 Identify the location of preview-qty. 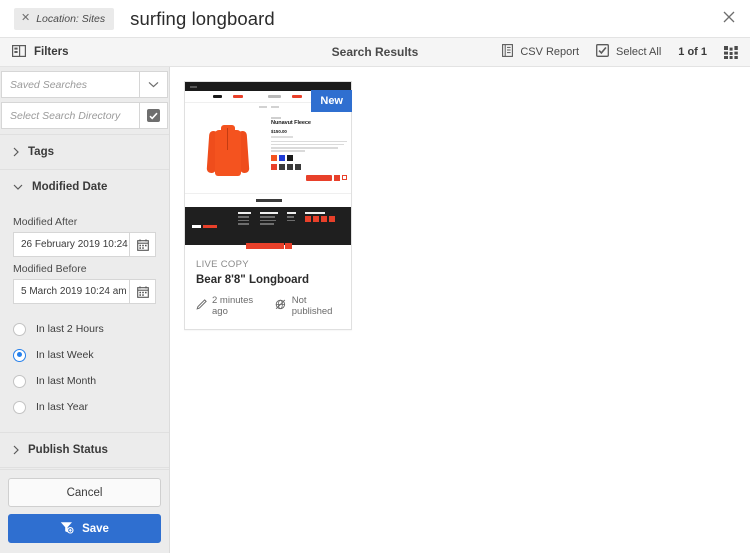
(337, 177).